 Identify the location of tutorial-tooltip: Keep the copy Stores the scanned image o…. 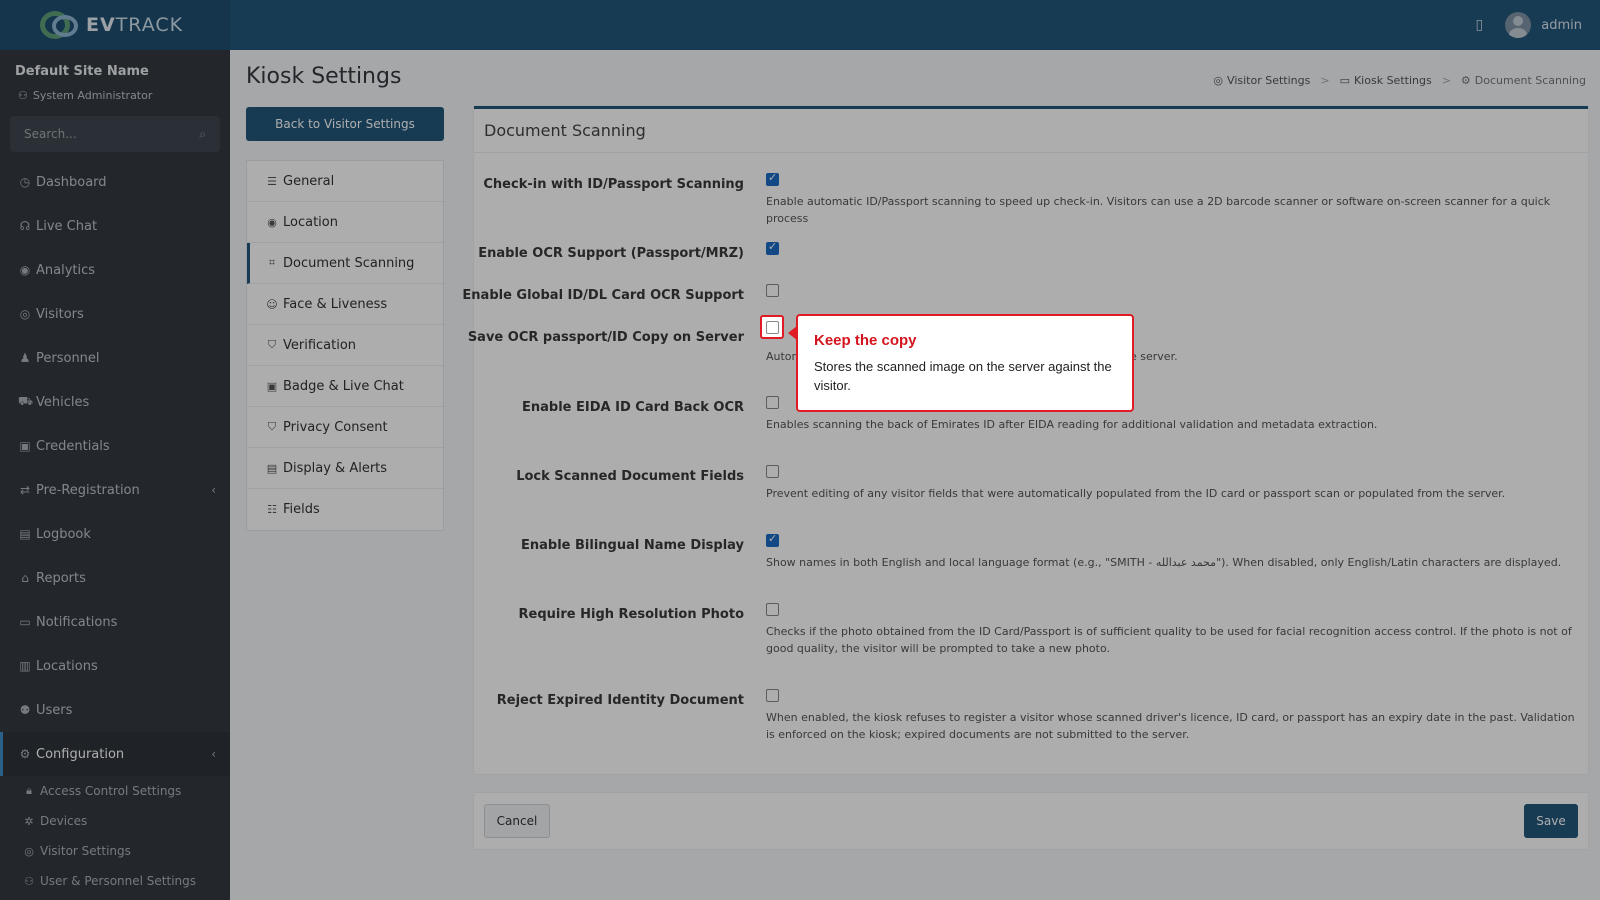
(961, 363).